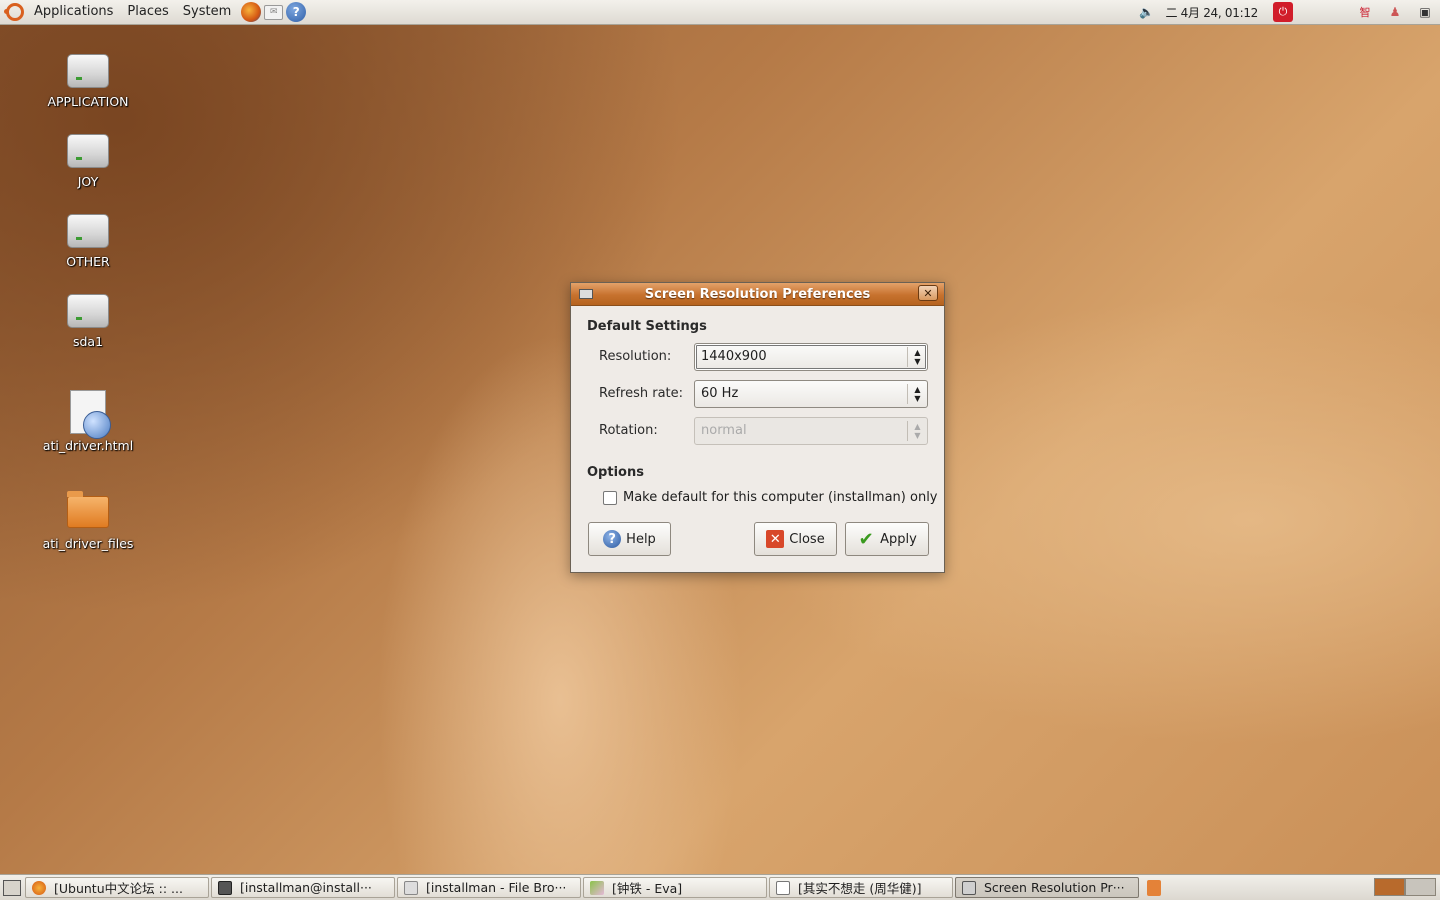 This screenshot has height=900, width=1440. I want to click on resolution-label: Resolution:, so click(635, 356).